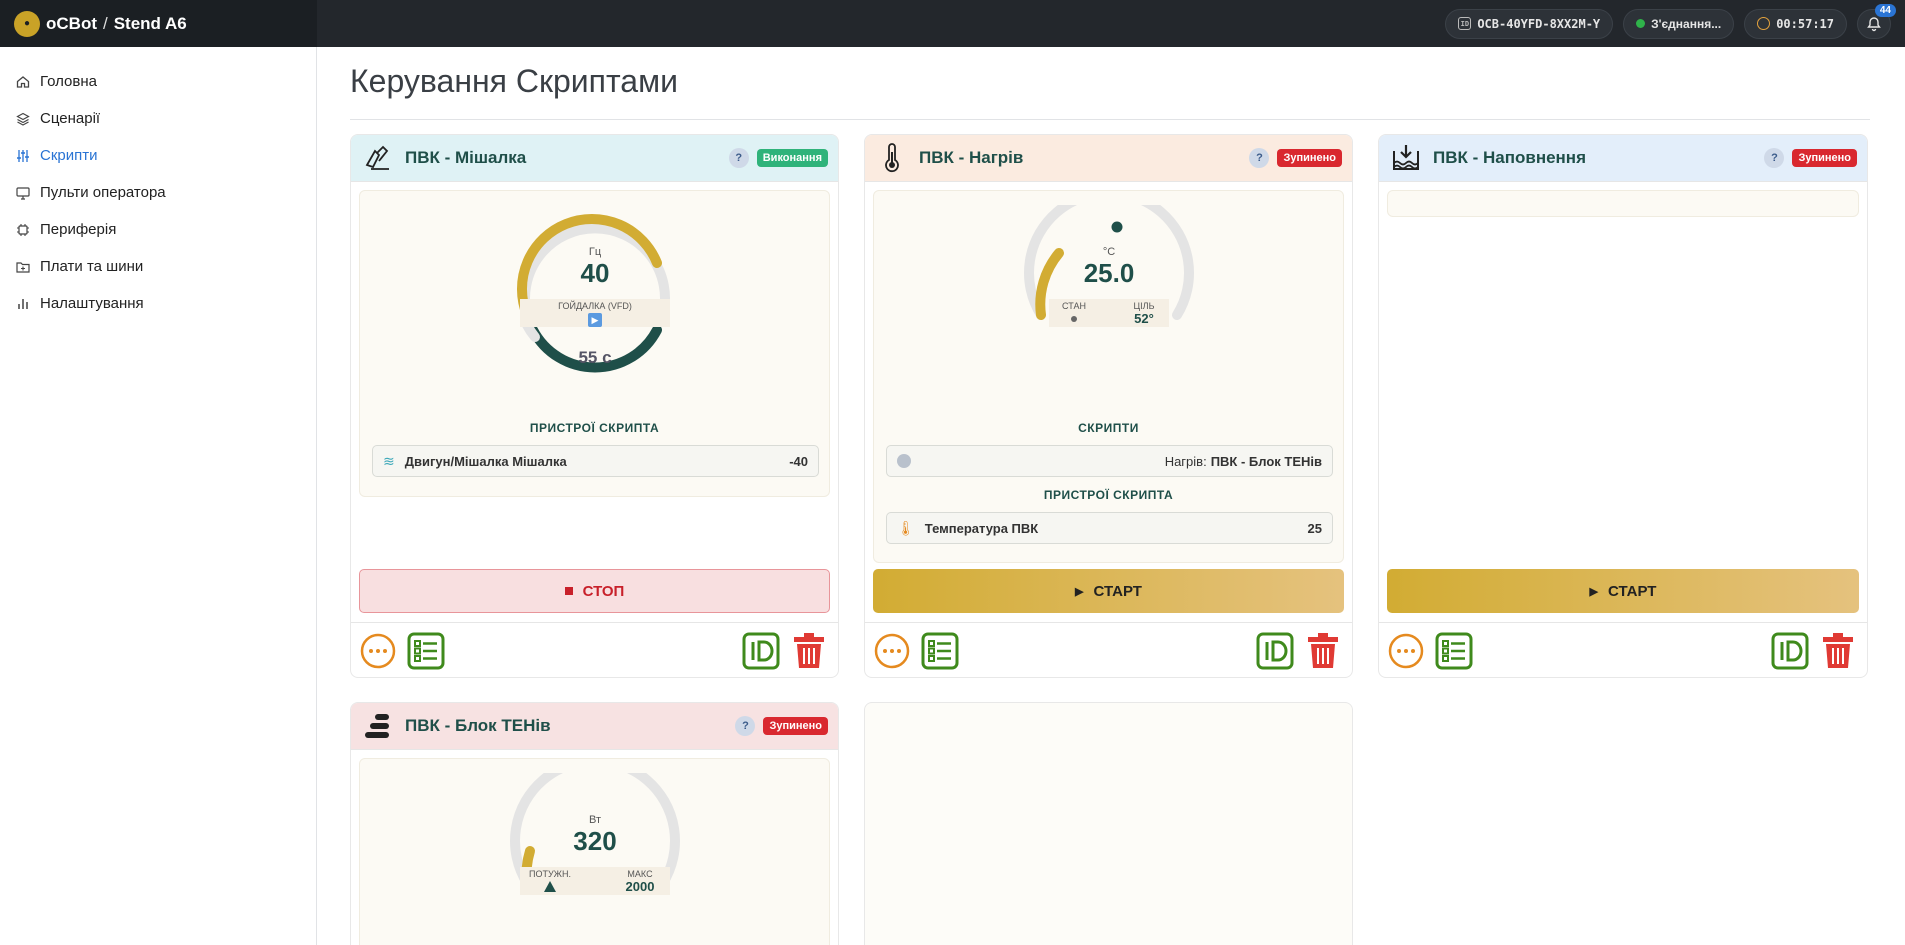  Describe the element at coordinates (78, 229) in the screenshot. I see `sidebar-item-label: Периферія` at that location.